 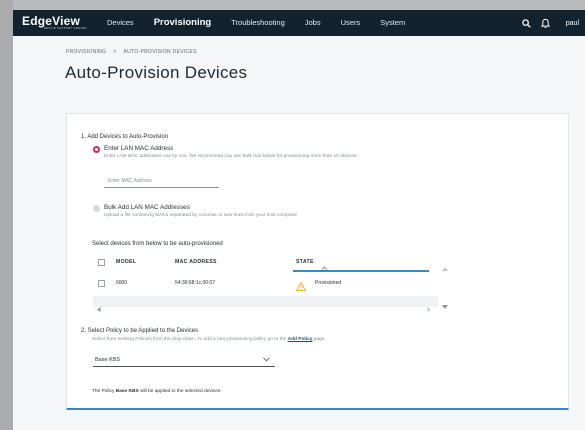 I want to click on scroll-down-icon, so click(x=445, y=305).